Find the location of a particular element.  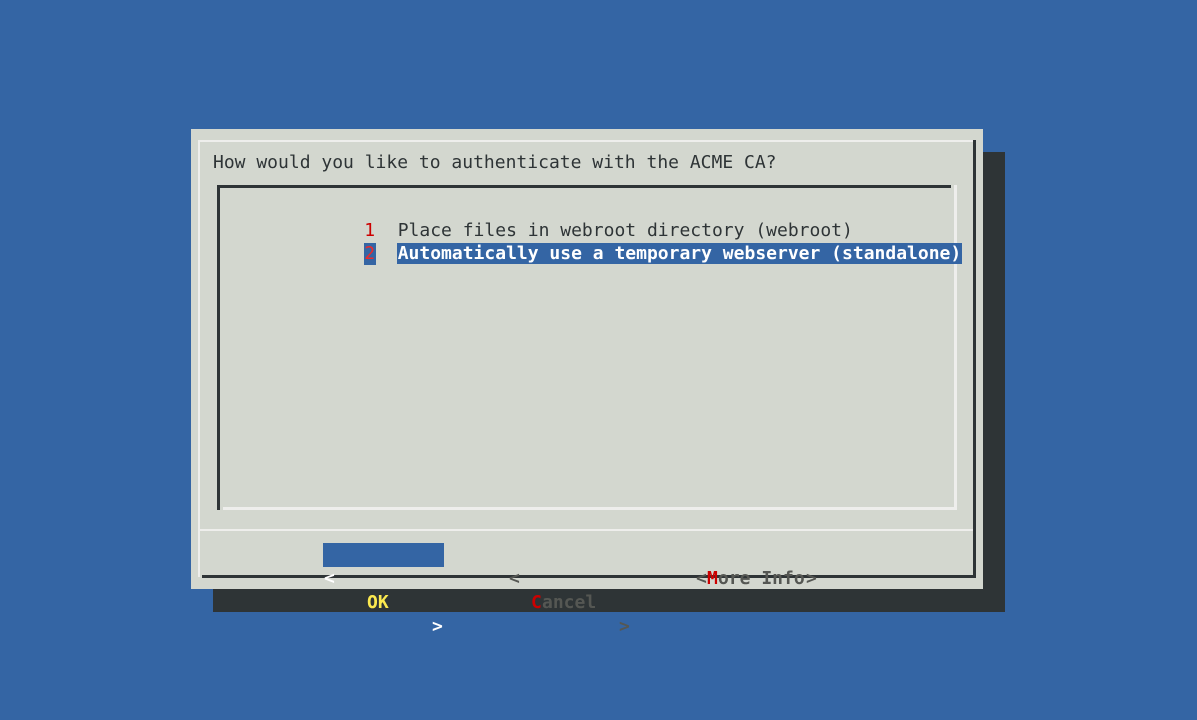

ok-button: < OK > is located at coordinates (383, 590).